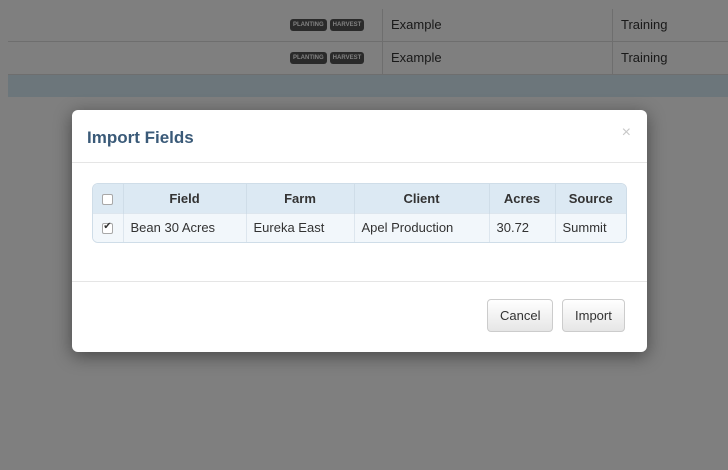 Image resolution: width=728 pixels, height=470 pixels. What do you see at coordinates (520, 315) in the screenshot?
I see `cancel-button: Cancel` at bounding box center [520, 315].